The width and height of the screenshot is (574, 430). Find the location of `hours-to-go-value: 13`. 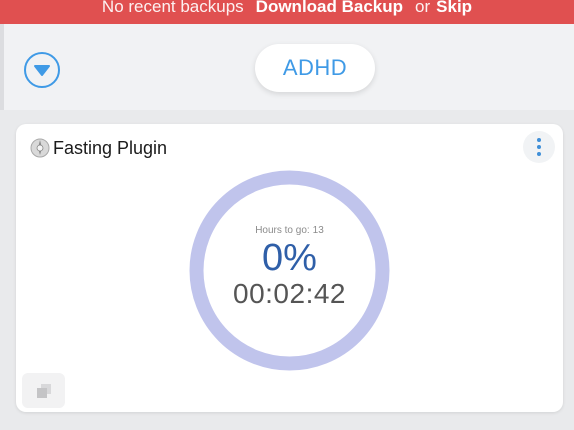

hours-to-go-value: 13 is located at coordinates (318, 230).